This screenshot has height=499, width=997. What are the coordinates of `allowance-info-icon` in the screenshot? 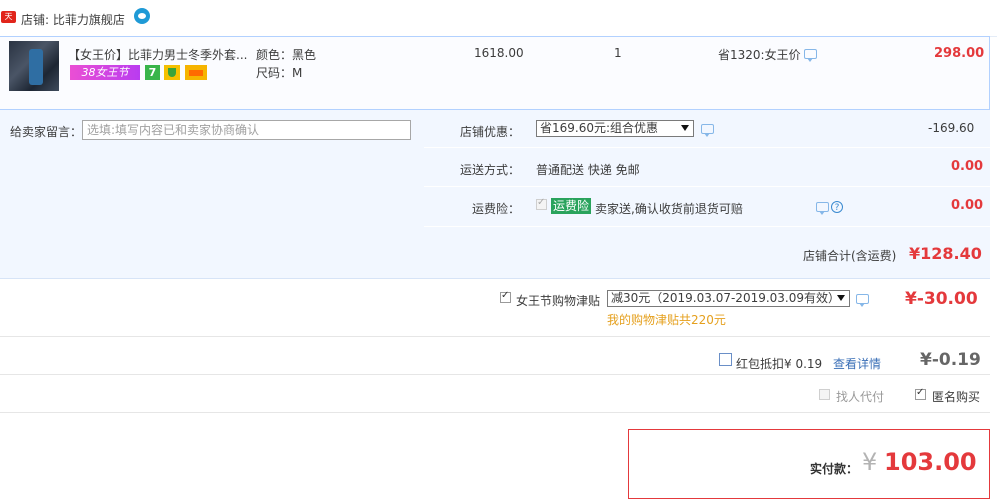 It's located at (862, 300).